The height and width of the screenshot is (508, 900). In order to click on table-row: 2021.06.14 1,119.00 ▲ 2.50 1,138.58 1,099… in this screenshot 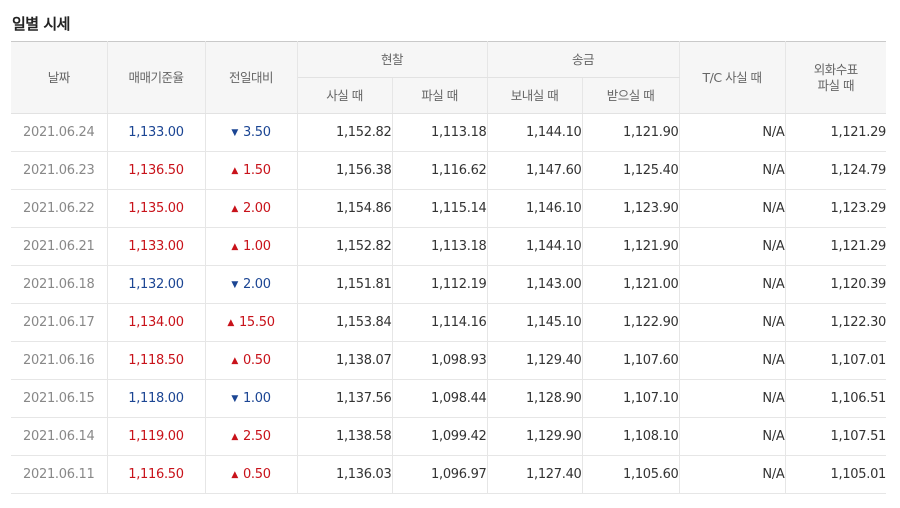, I will do `click(448, 436)`.